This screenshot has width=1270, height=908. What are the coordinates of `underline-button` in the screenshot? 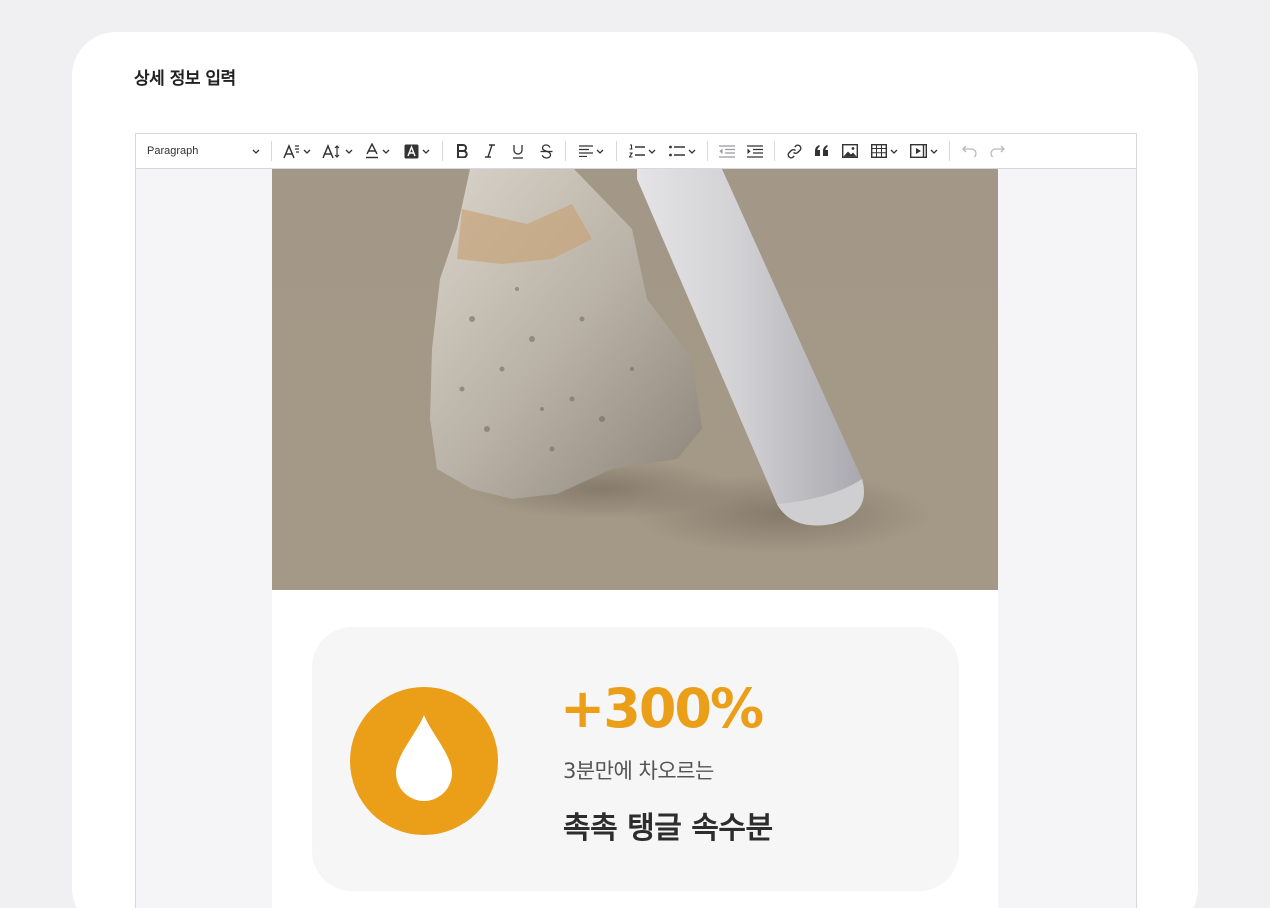 It's located at (518, 151).